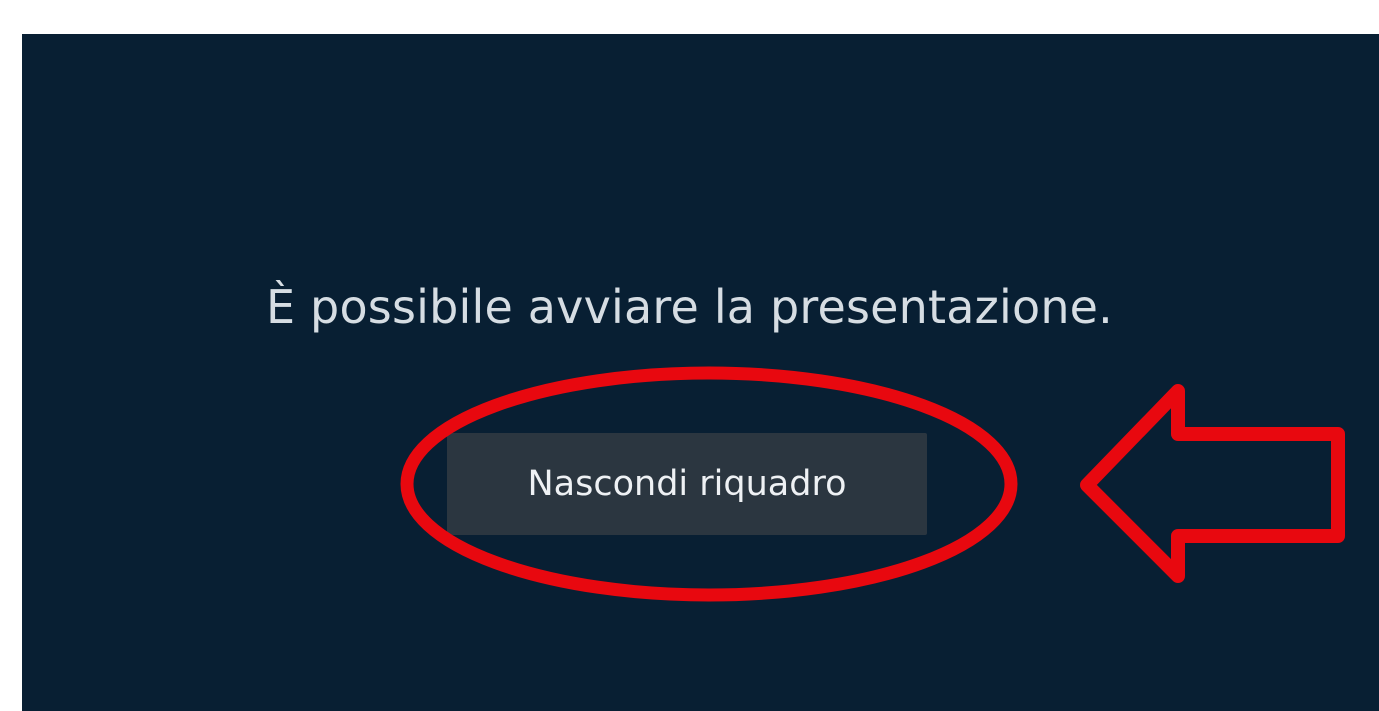  What do you see at coordinates (689, 307) in the screenshot?
I see `ready-to-present-message: È possibile avviare la presentazione.` at bounding box center [689, 307].